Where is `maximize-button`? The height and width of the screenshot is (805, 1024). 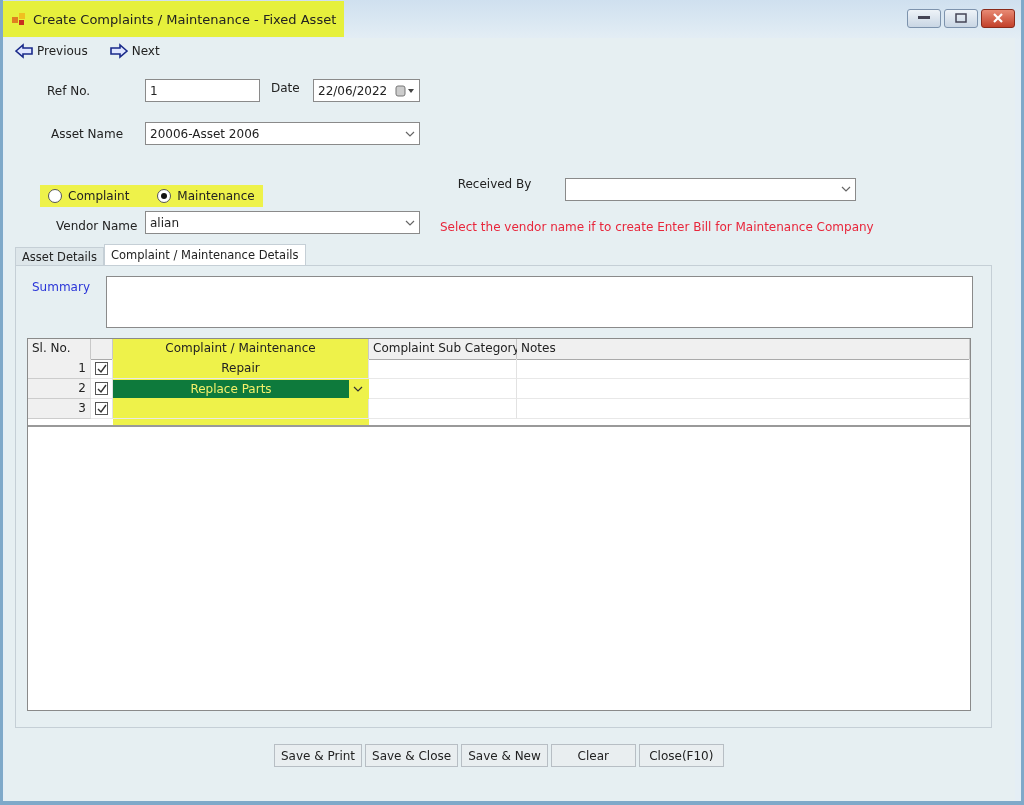 maximize-button is located at coordinates (961, 18).